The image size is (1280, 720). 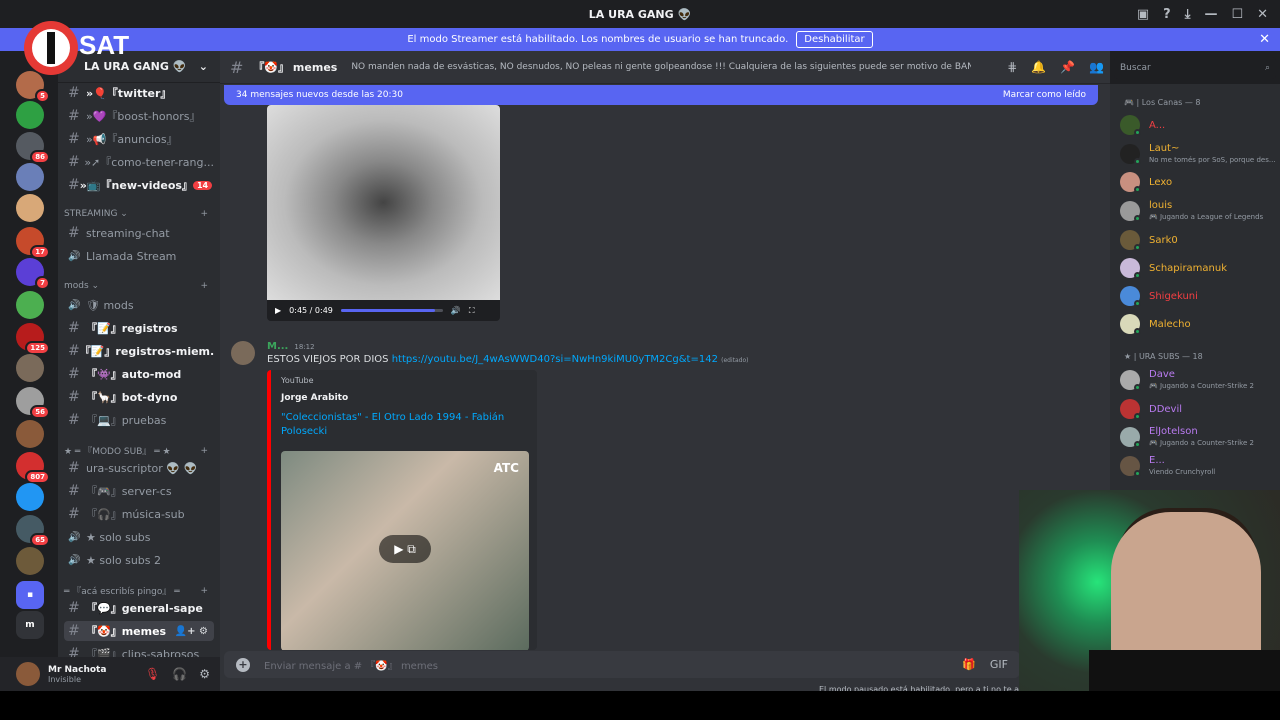 I want to click on close-window-button: ✕, so click(x=1262, y=14).